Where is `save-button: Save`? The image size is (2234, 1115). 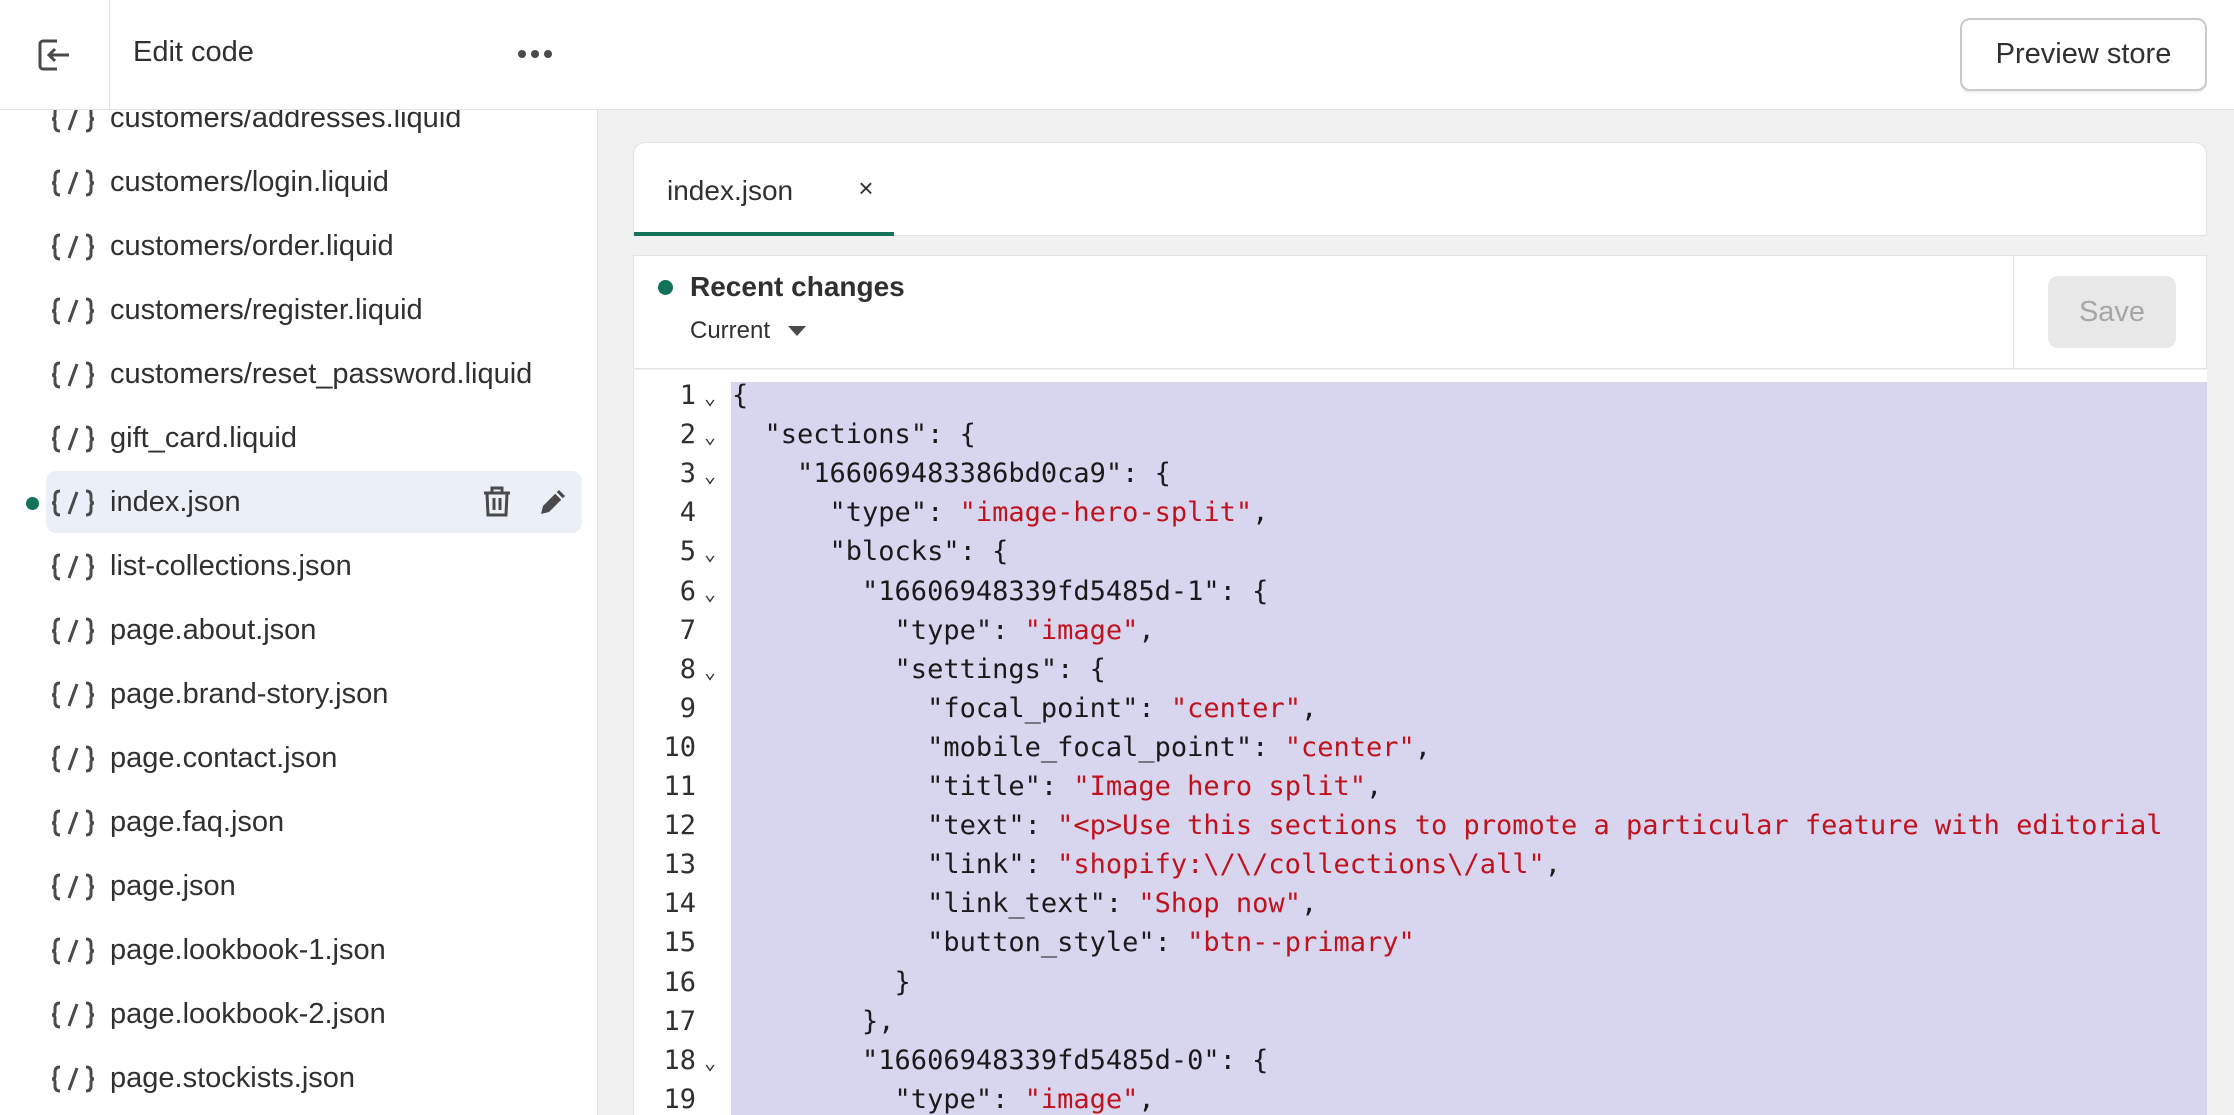 save-button: Save is located at coordinates (2112, 312).